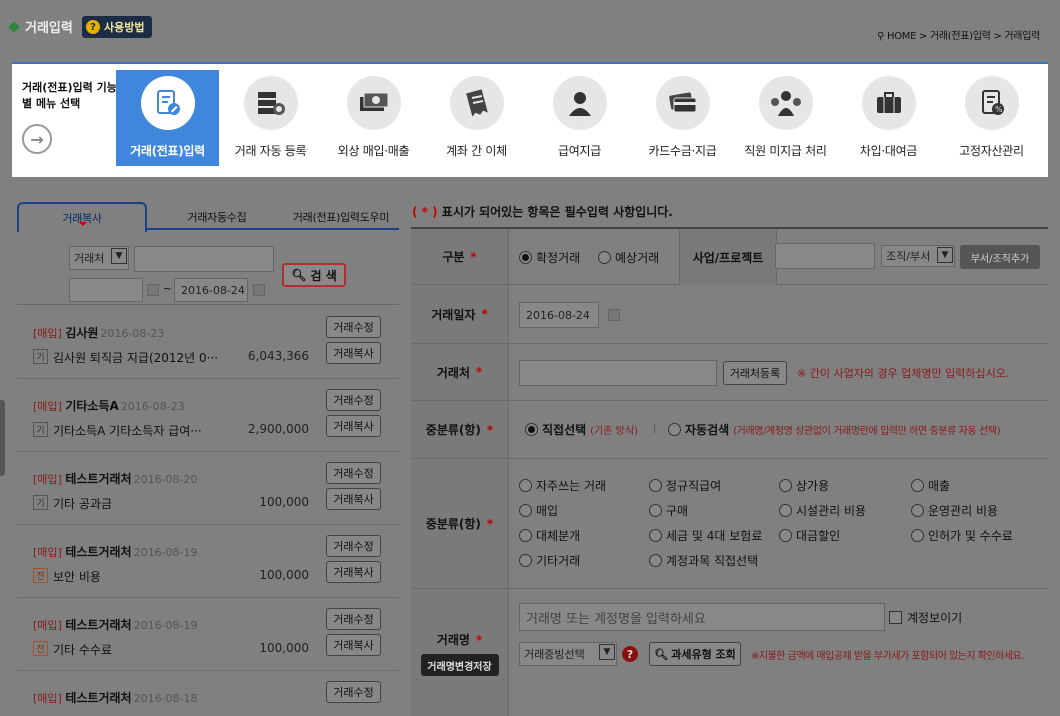 The image size is (1060, 716). What do you see at coordinates (549, 257) in the screenshot?
I see `radio-confirmed: 확정거래` at bounding box center [549, 257].